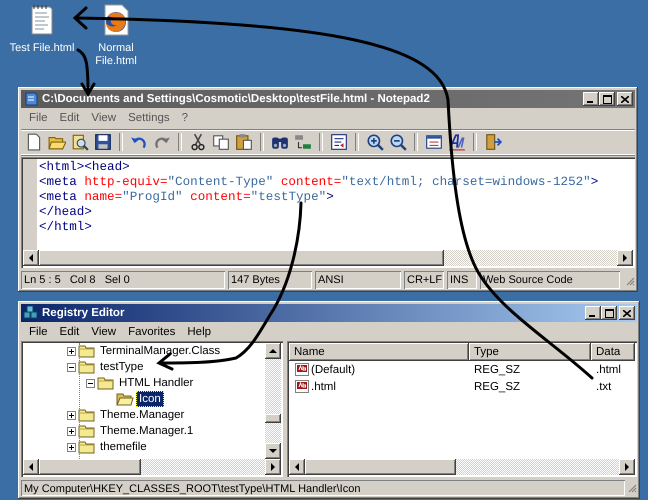 Image resolution: width=648 pixels, height=500 pixels. What do you see at coordinates (236, 99) in the screenshot?
I see `window-title: C:\Documents and Settings\Cosmotic\Desktop\testFile.html - Notepad2` at bounding box center [236, 99].